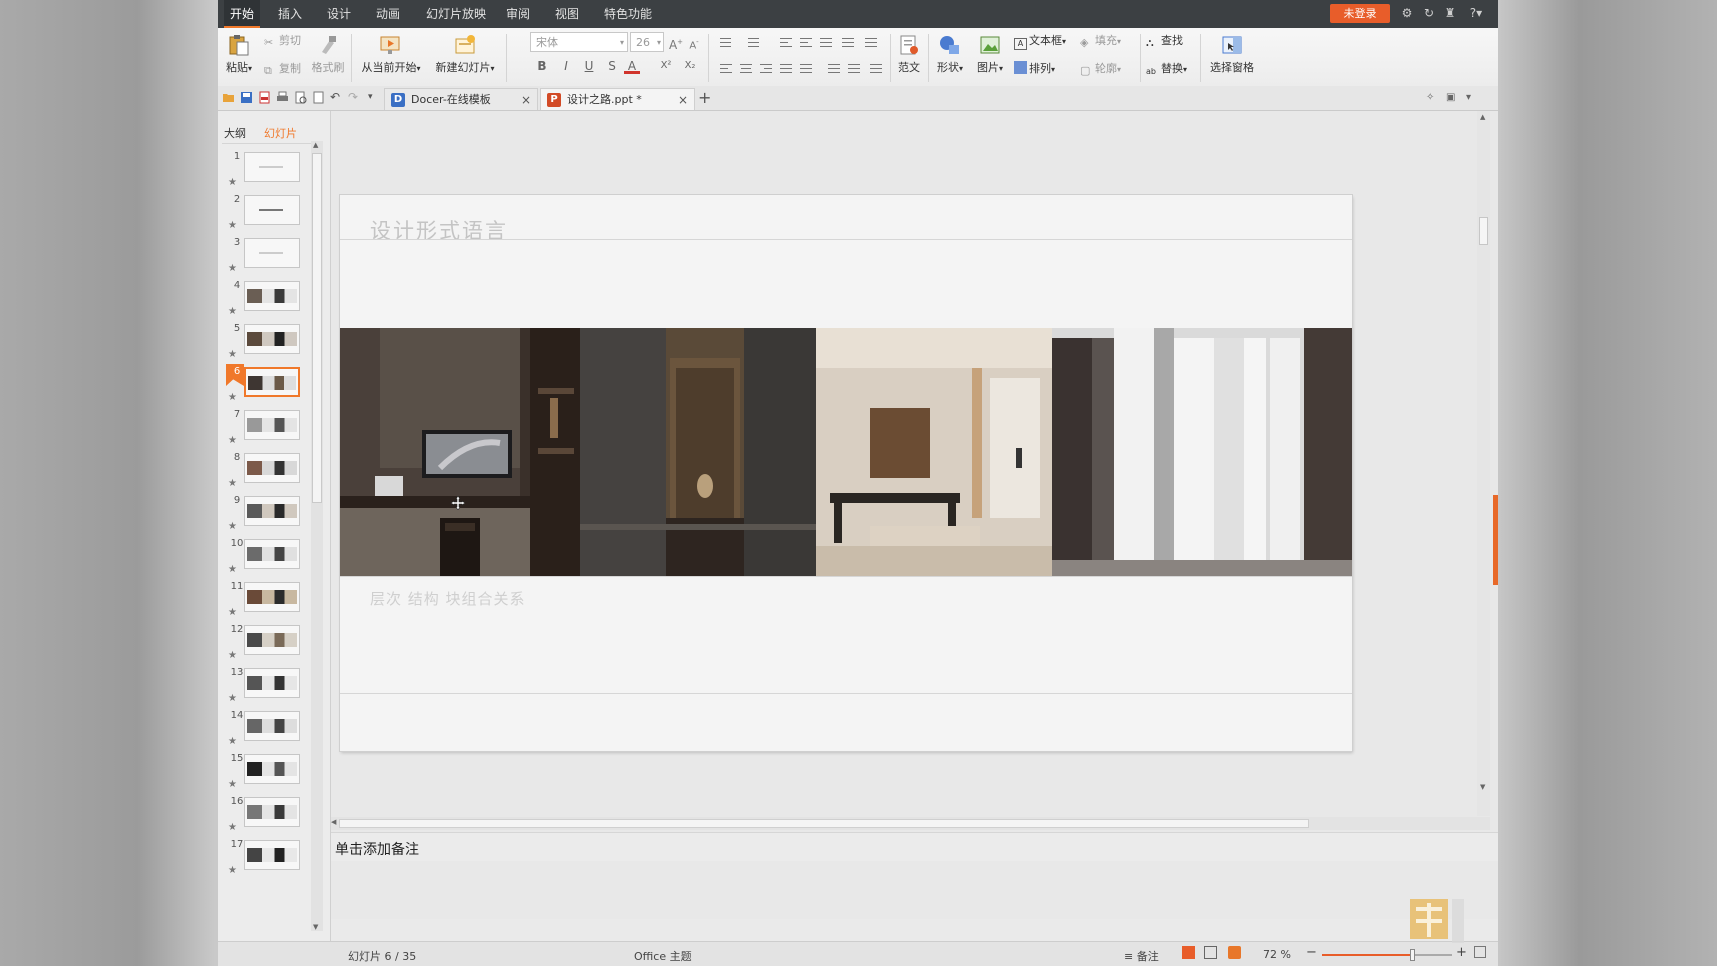  I want to click on slide-thumbnail-item: 11 ★, so click(268, 604).